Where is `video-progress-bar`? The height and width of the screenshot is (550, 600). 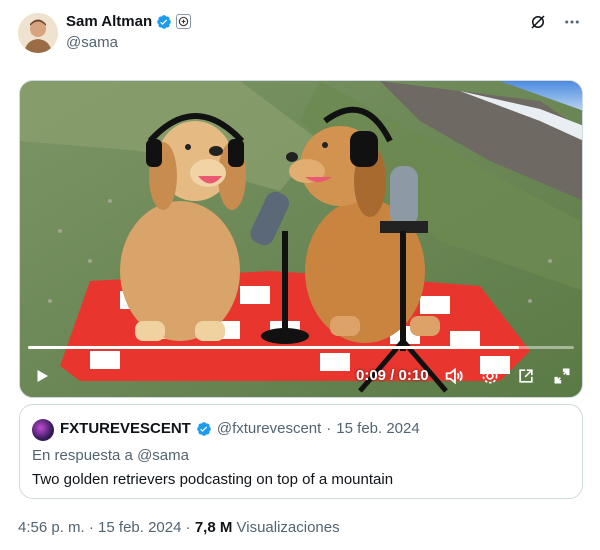
video-progress-bar is located at coordinates (301, 347).